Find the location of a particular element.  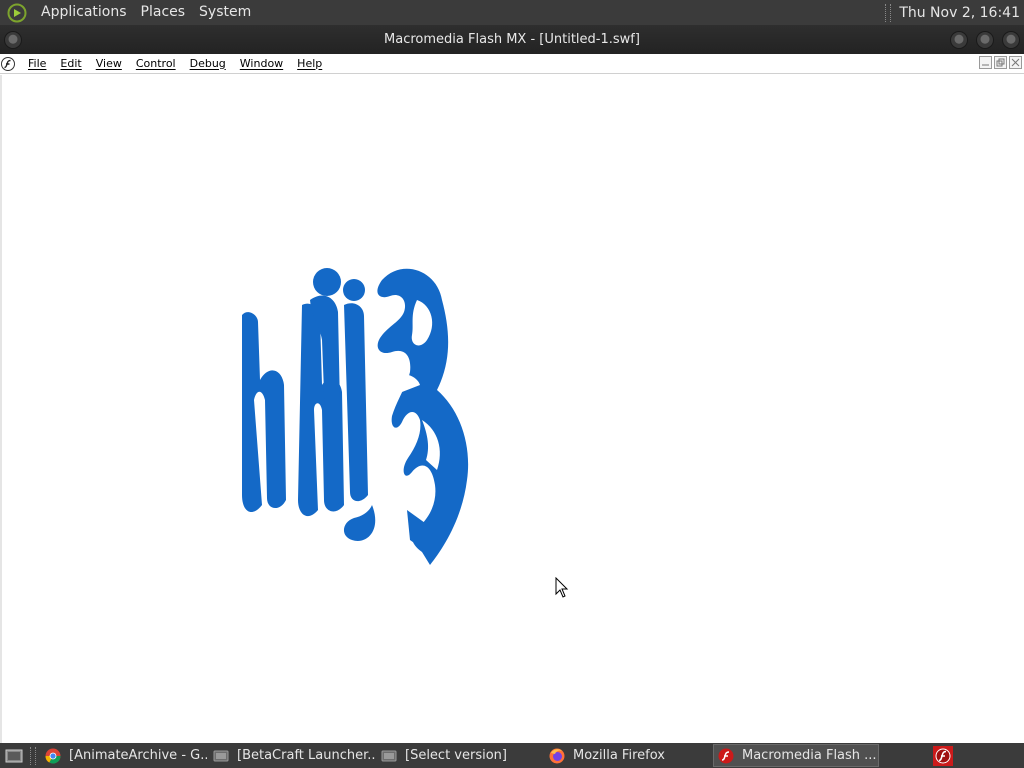

show-desktop-button is located at coordinates (14, 756).